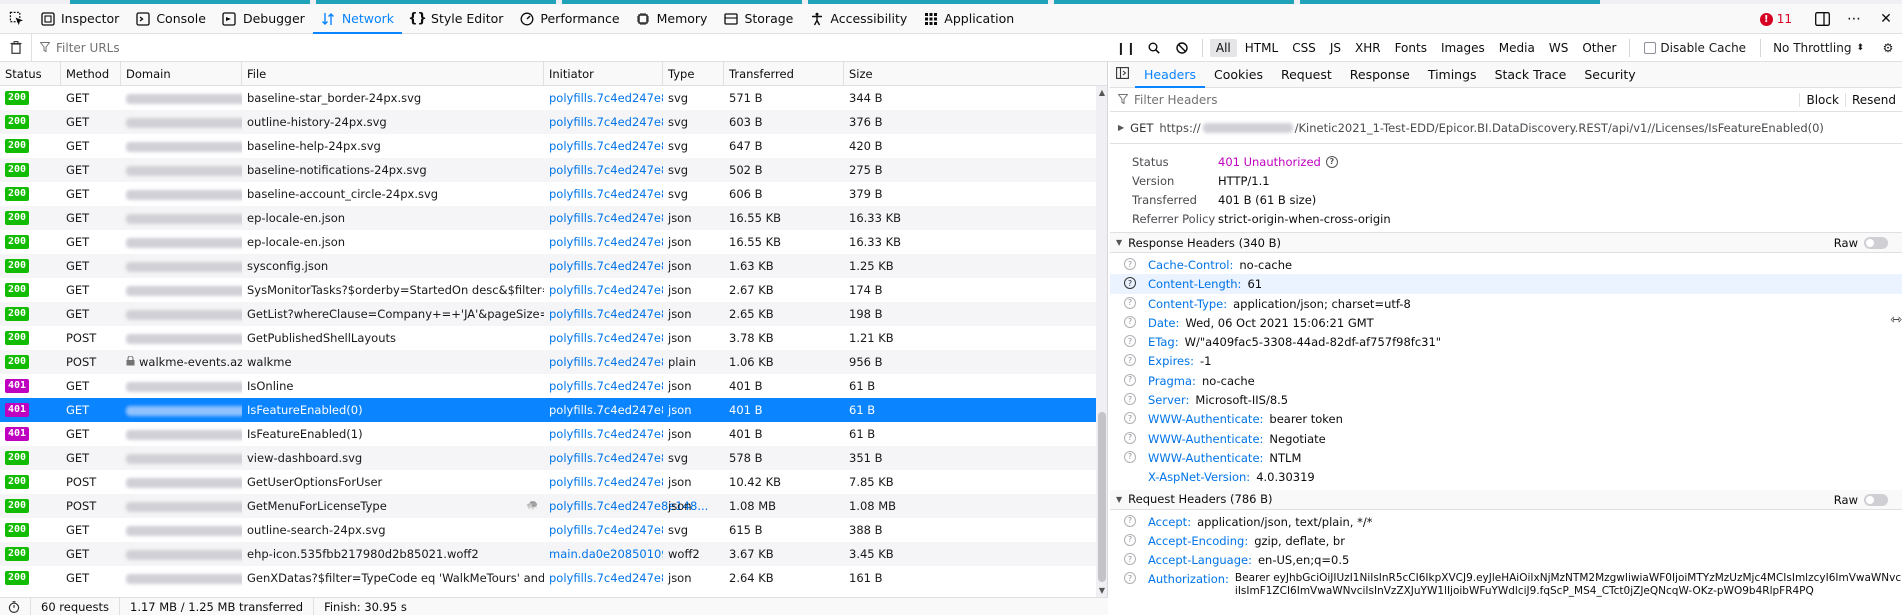 The width and height of the screenshot is (1902, 615). What do you see at coordinates (1126, 48) in the screenshot?
I see `pause-button: ❙❙` at bounding box center [1126, 48].